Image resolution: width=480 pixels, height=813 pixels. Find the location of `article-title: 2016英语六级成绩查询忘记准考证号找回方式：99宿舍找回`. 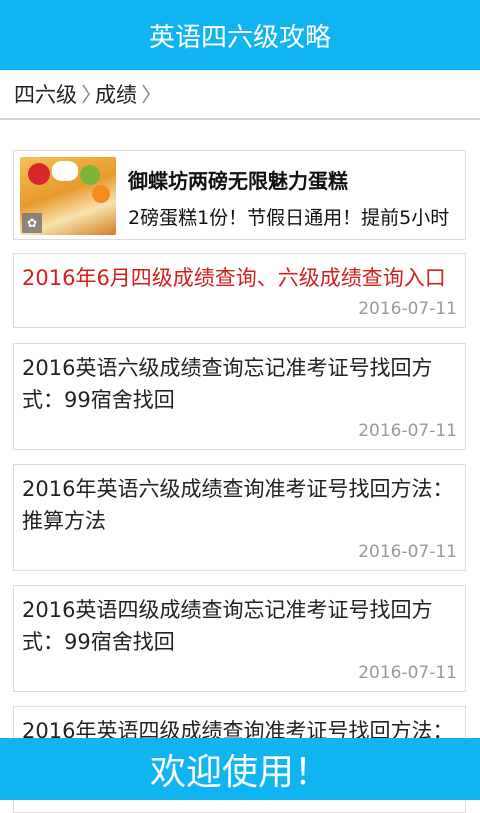

article-title: 2016英语六级成绩查询忘记准考证号找回方式：99宿舍找回 is located at coordinates (227, 384).